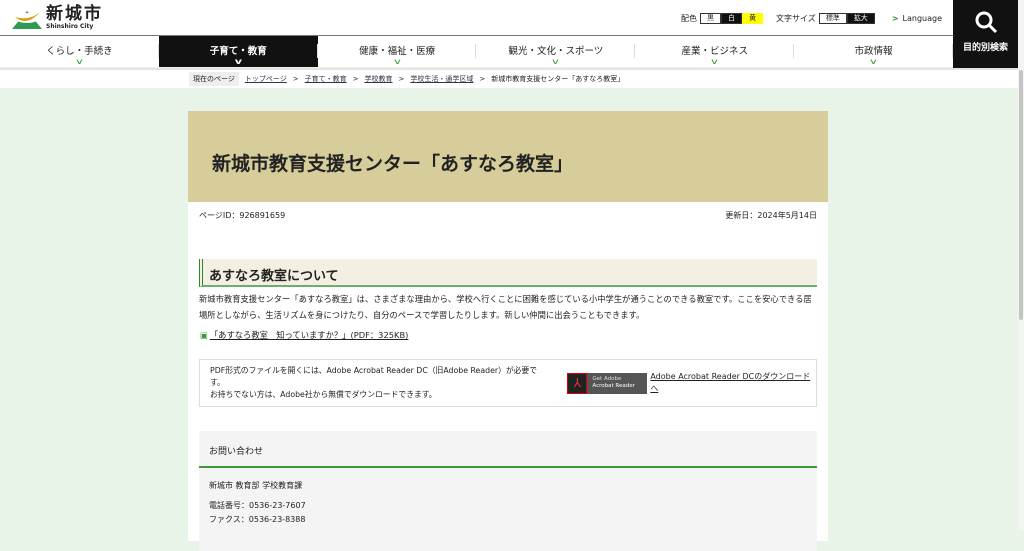 This screenshot has height=551, width=1024. Describe the element at coordinates (257, 505) in the screenshot. I see `contact-phone: 電話番号：0536-23-7607` at that location.